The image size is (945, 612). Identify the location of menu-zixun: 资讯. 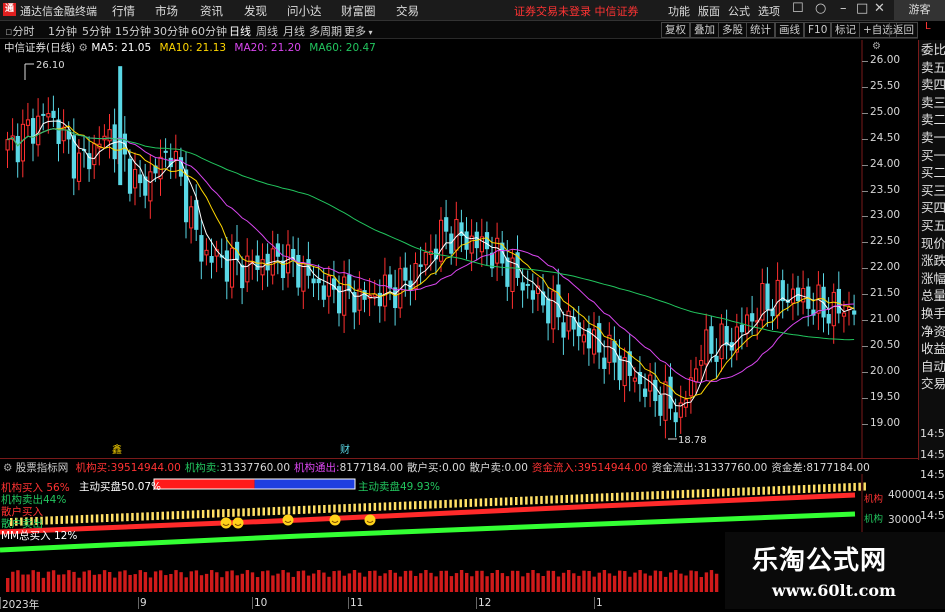
(211, 11).